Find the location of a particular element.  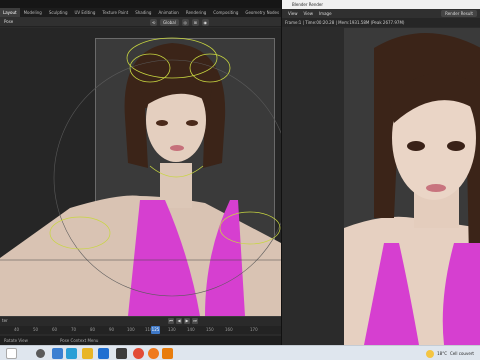

menu-strip is located at coordinates (140, 4).